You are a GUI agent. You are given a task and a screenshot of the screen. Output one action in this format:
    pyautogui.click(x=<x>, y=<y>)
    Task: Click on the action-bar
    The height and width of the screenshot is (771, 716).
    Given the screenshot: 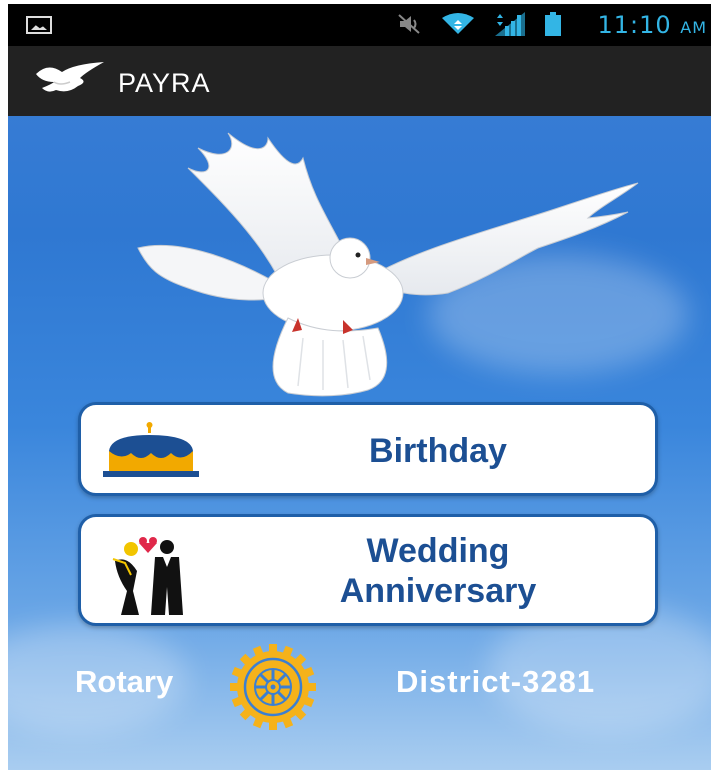 What is the action you would take?
    pyautogui.click(x=359, y=81)
    